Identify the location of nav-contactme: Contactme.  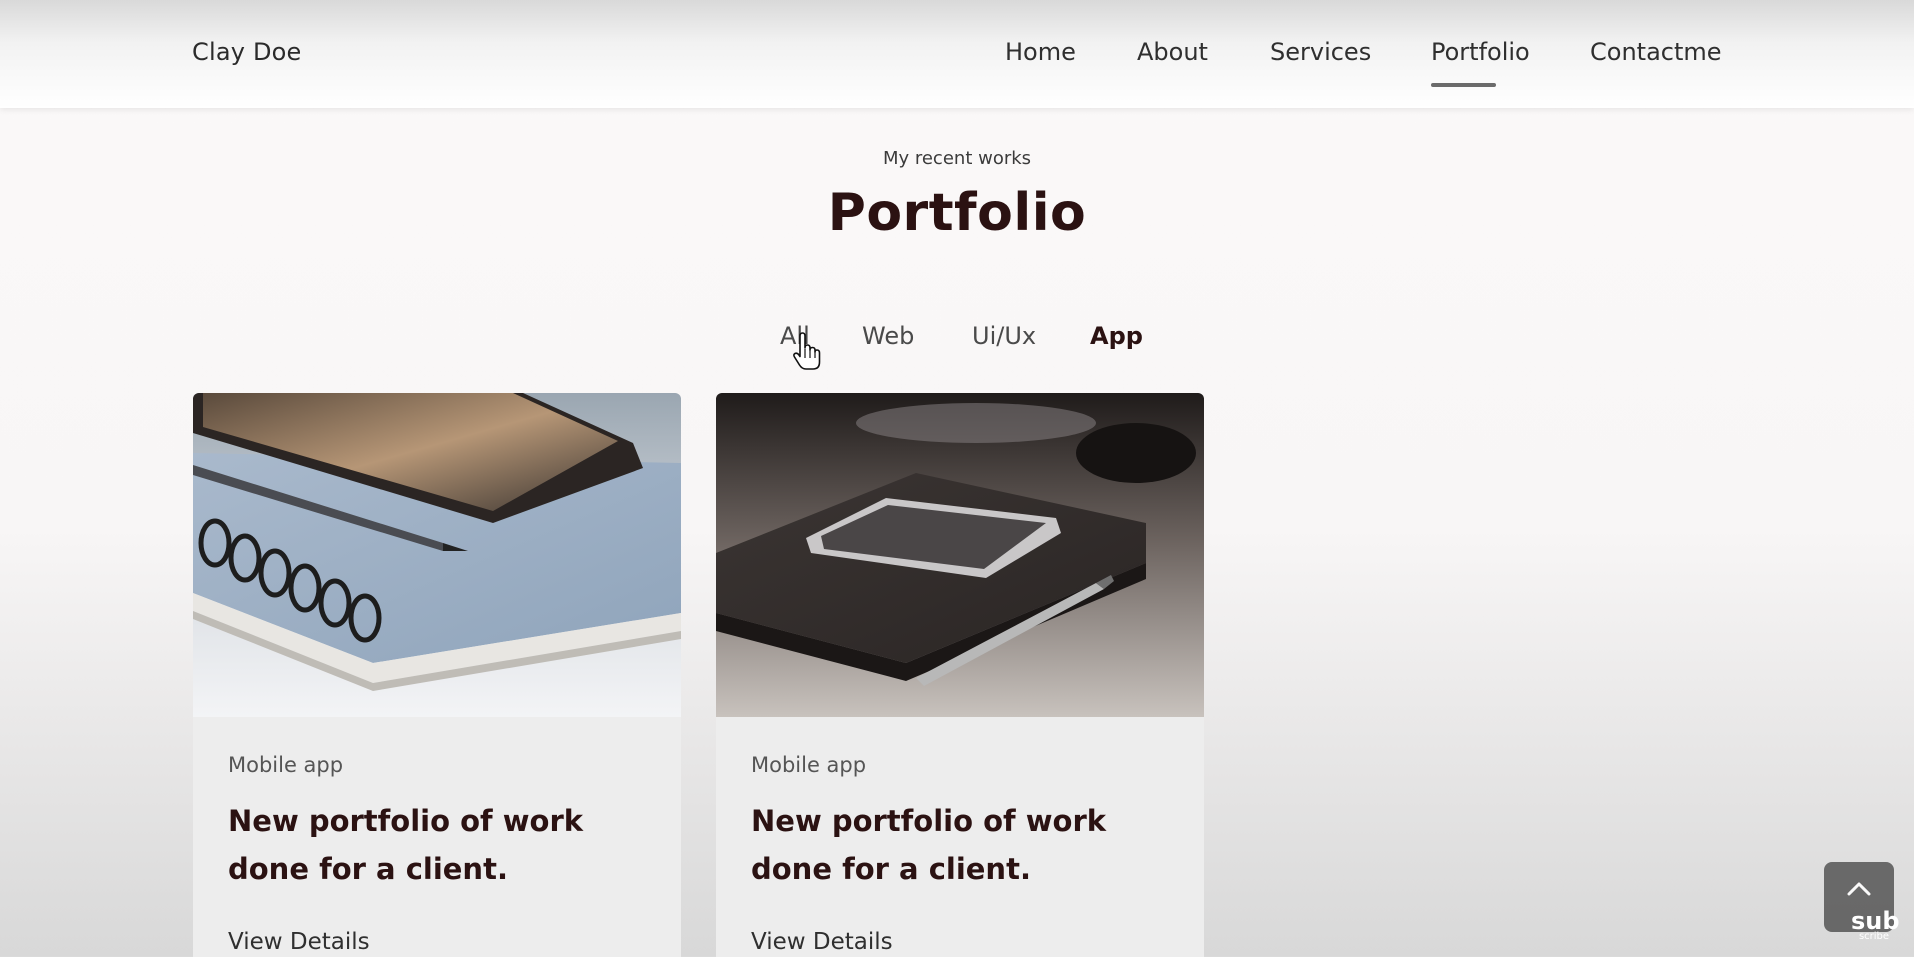
(1656, 52).